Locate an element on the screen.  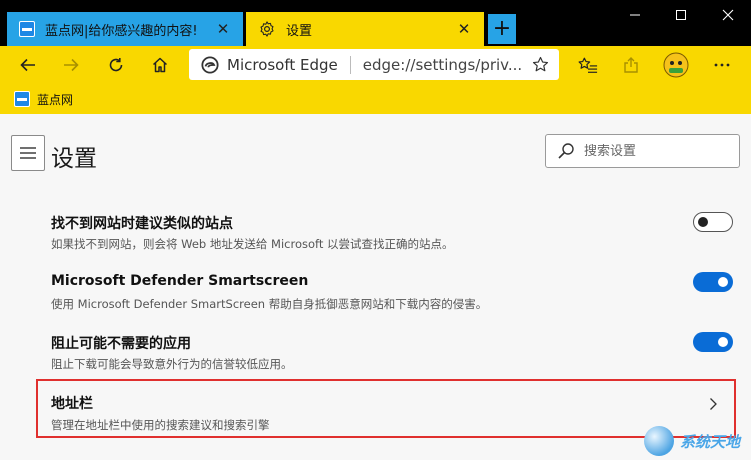
watermark-text: 系统天地 is located at coordinates (710, 441).